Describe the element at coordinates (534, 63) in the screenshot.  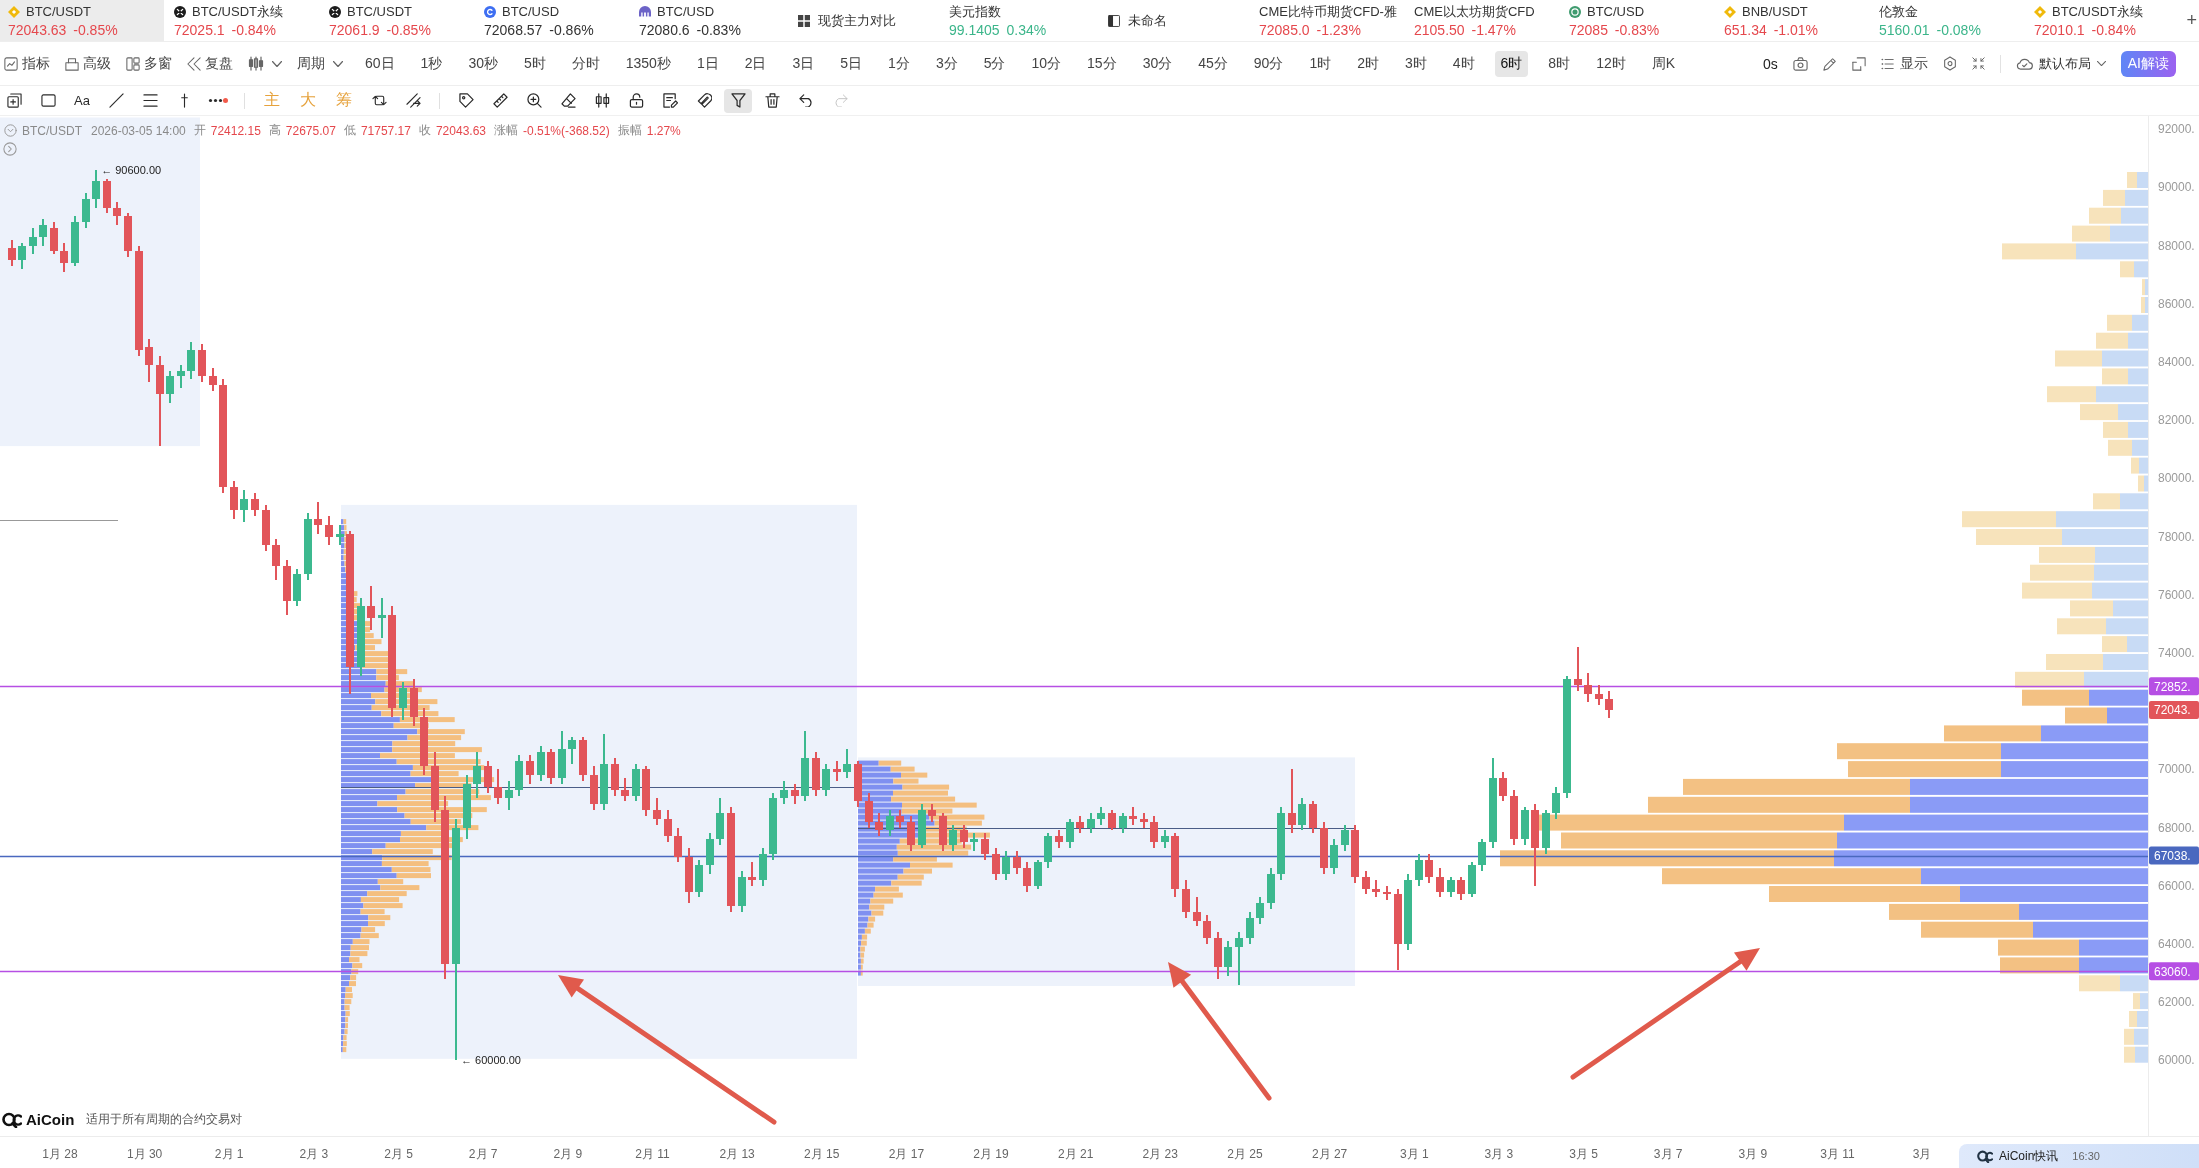
I see `interval-tab: 5时` at that location.